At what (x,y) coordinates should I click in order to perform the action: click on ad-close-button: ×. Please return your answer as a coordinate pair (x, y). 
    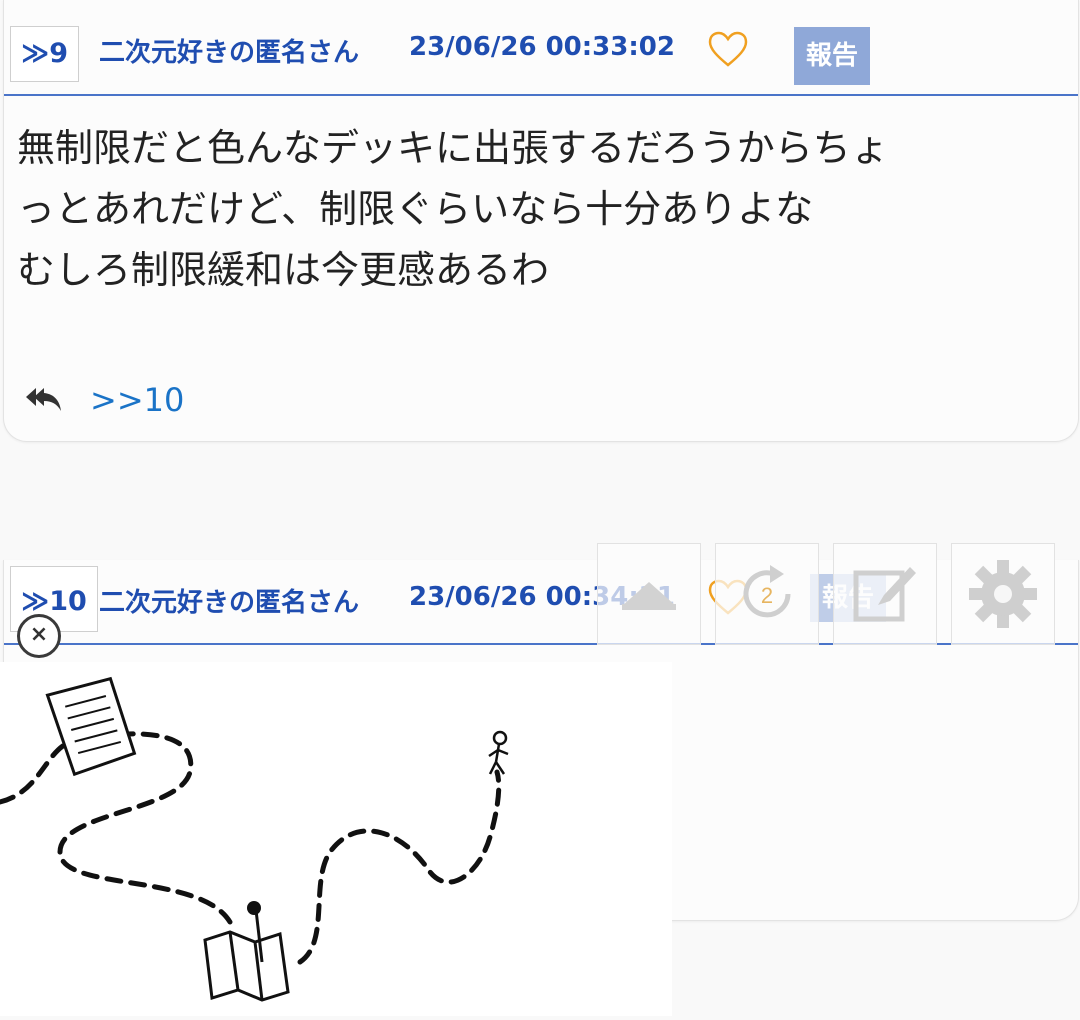
    Looking at the image, I should click on (39, 636).